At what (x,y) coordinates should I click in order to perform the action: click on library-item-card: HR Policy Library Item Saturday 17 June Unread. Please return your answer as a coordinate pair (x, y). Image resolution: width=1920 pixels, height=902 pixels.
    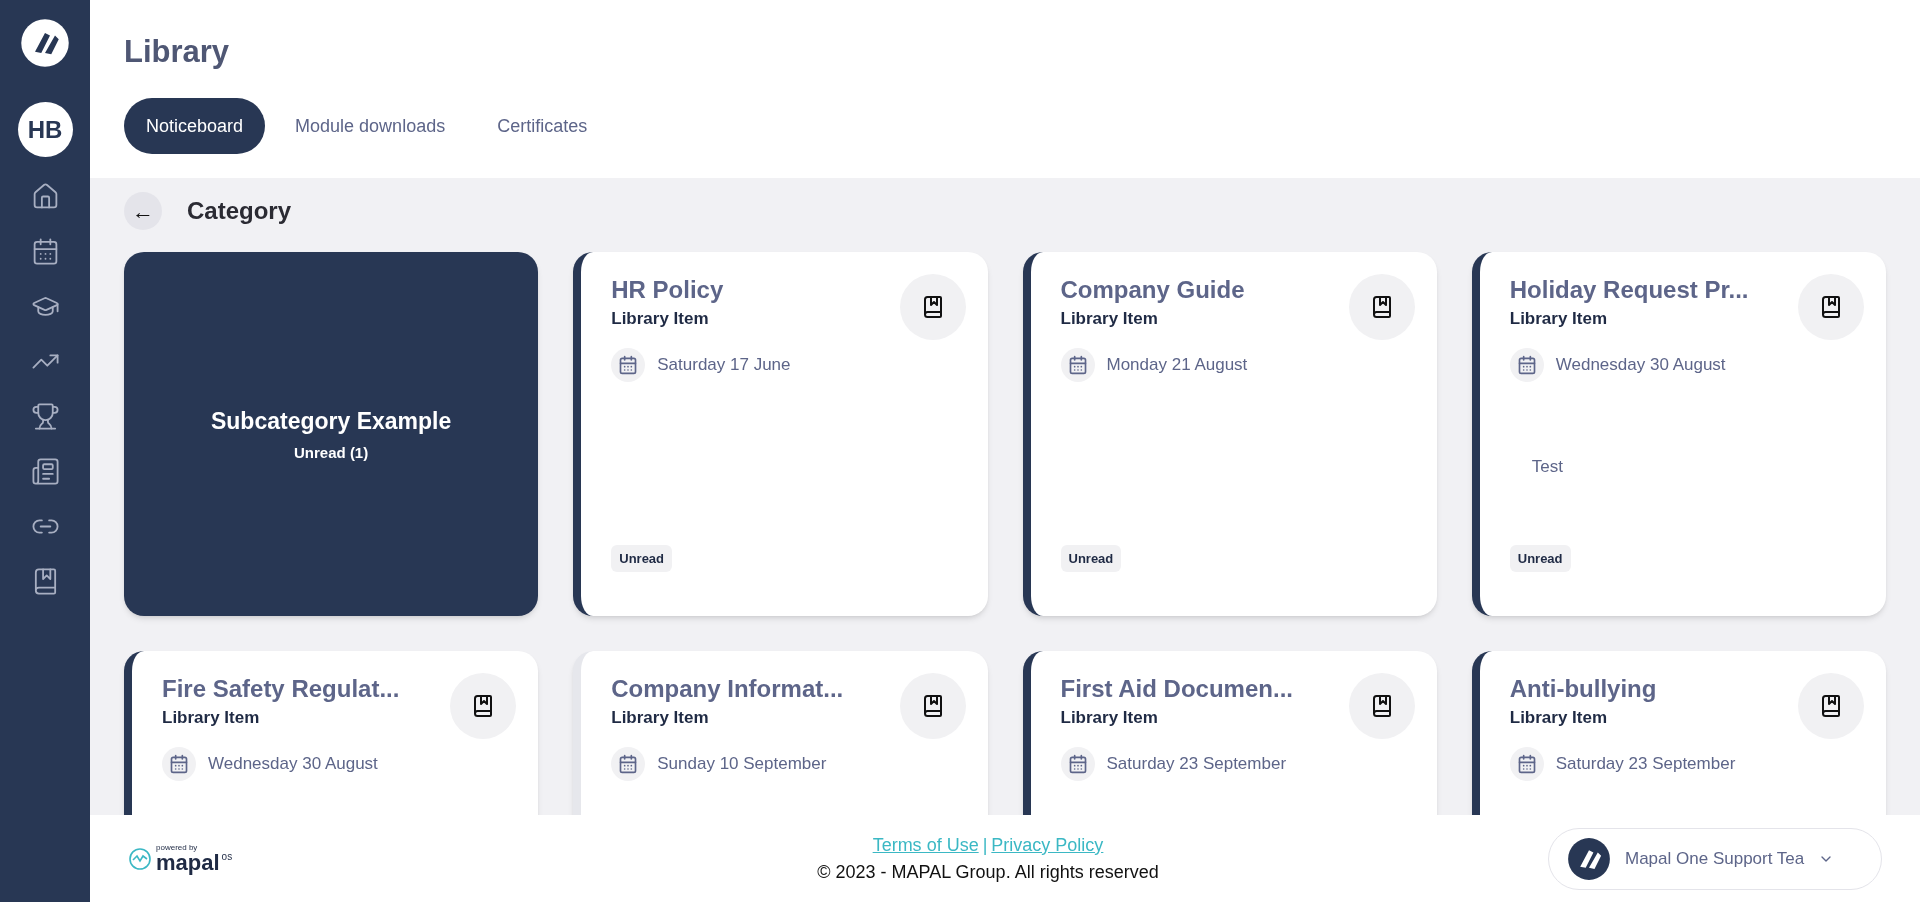
    Looking at the image, I should click on (780, 434).